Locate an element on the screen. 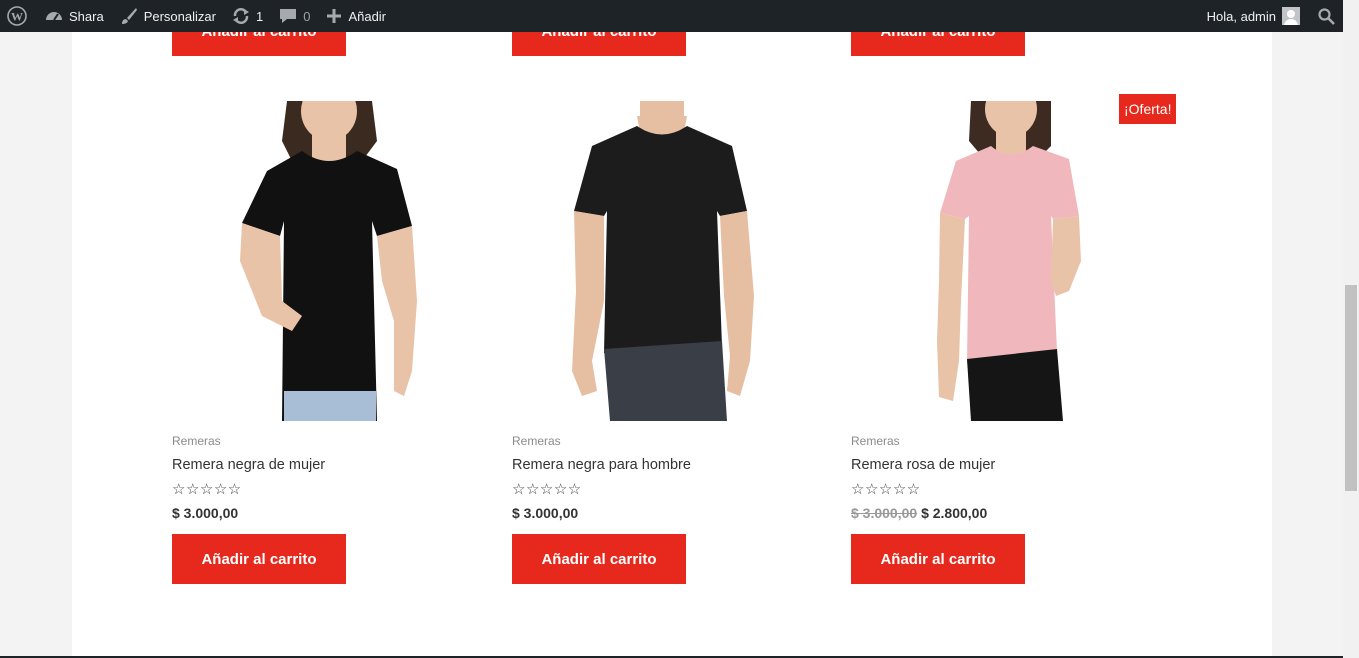  customize-link: Personalizar is located at coordinates (168, 16).